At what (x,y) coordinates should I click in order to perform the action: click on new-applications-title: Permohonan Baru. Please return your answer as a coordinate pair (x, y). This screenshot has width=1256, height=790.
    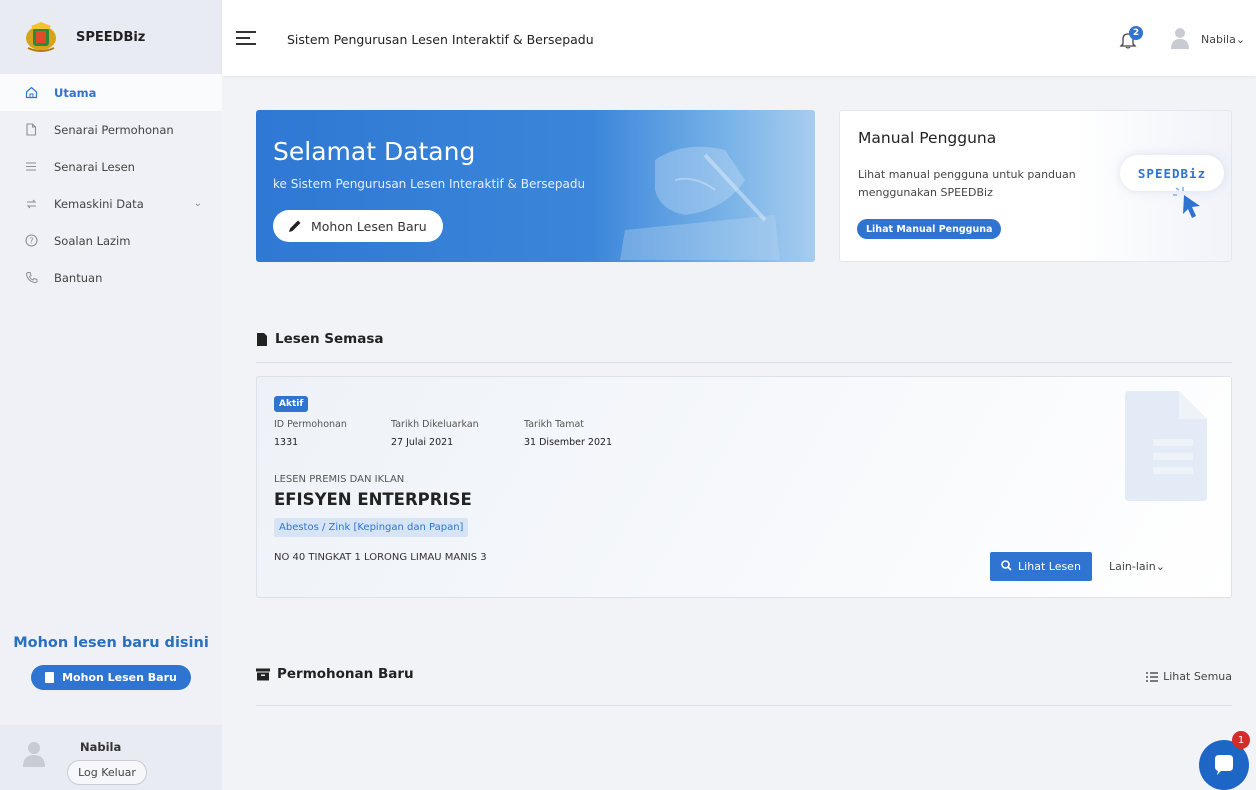
    Looking at the image, I should click on (345, 674).